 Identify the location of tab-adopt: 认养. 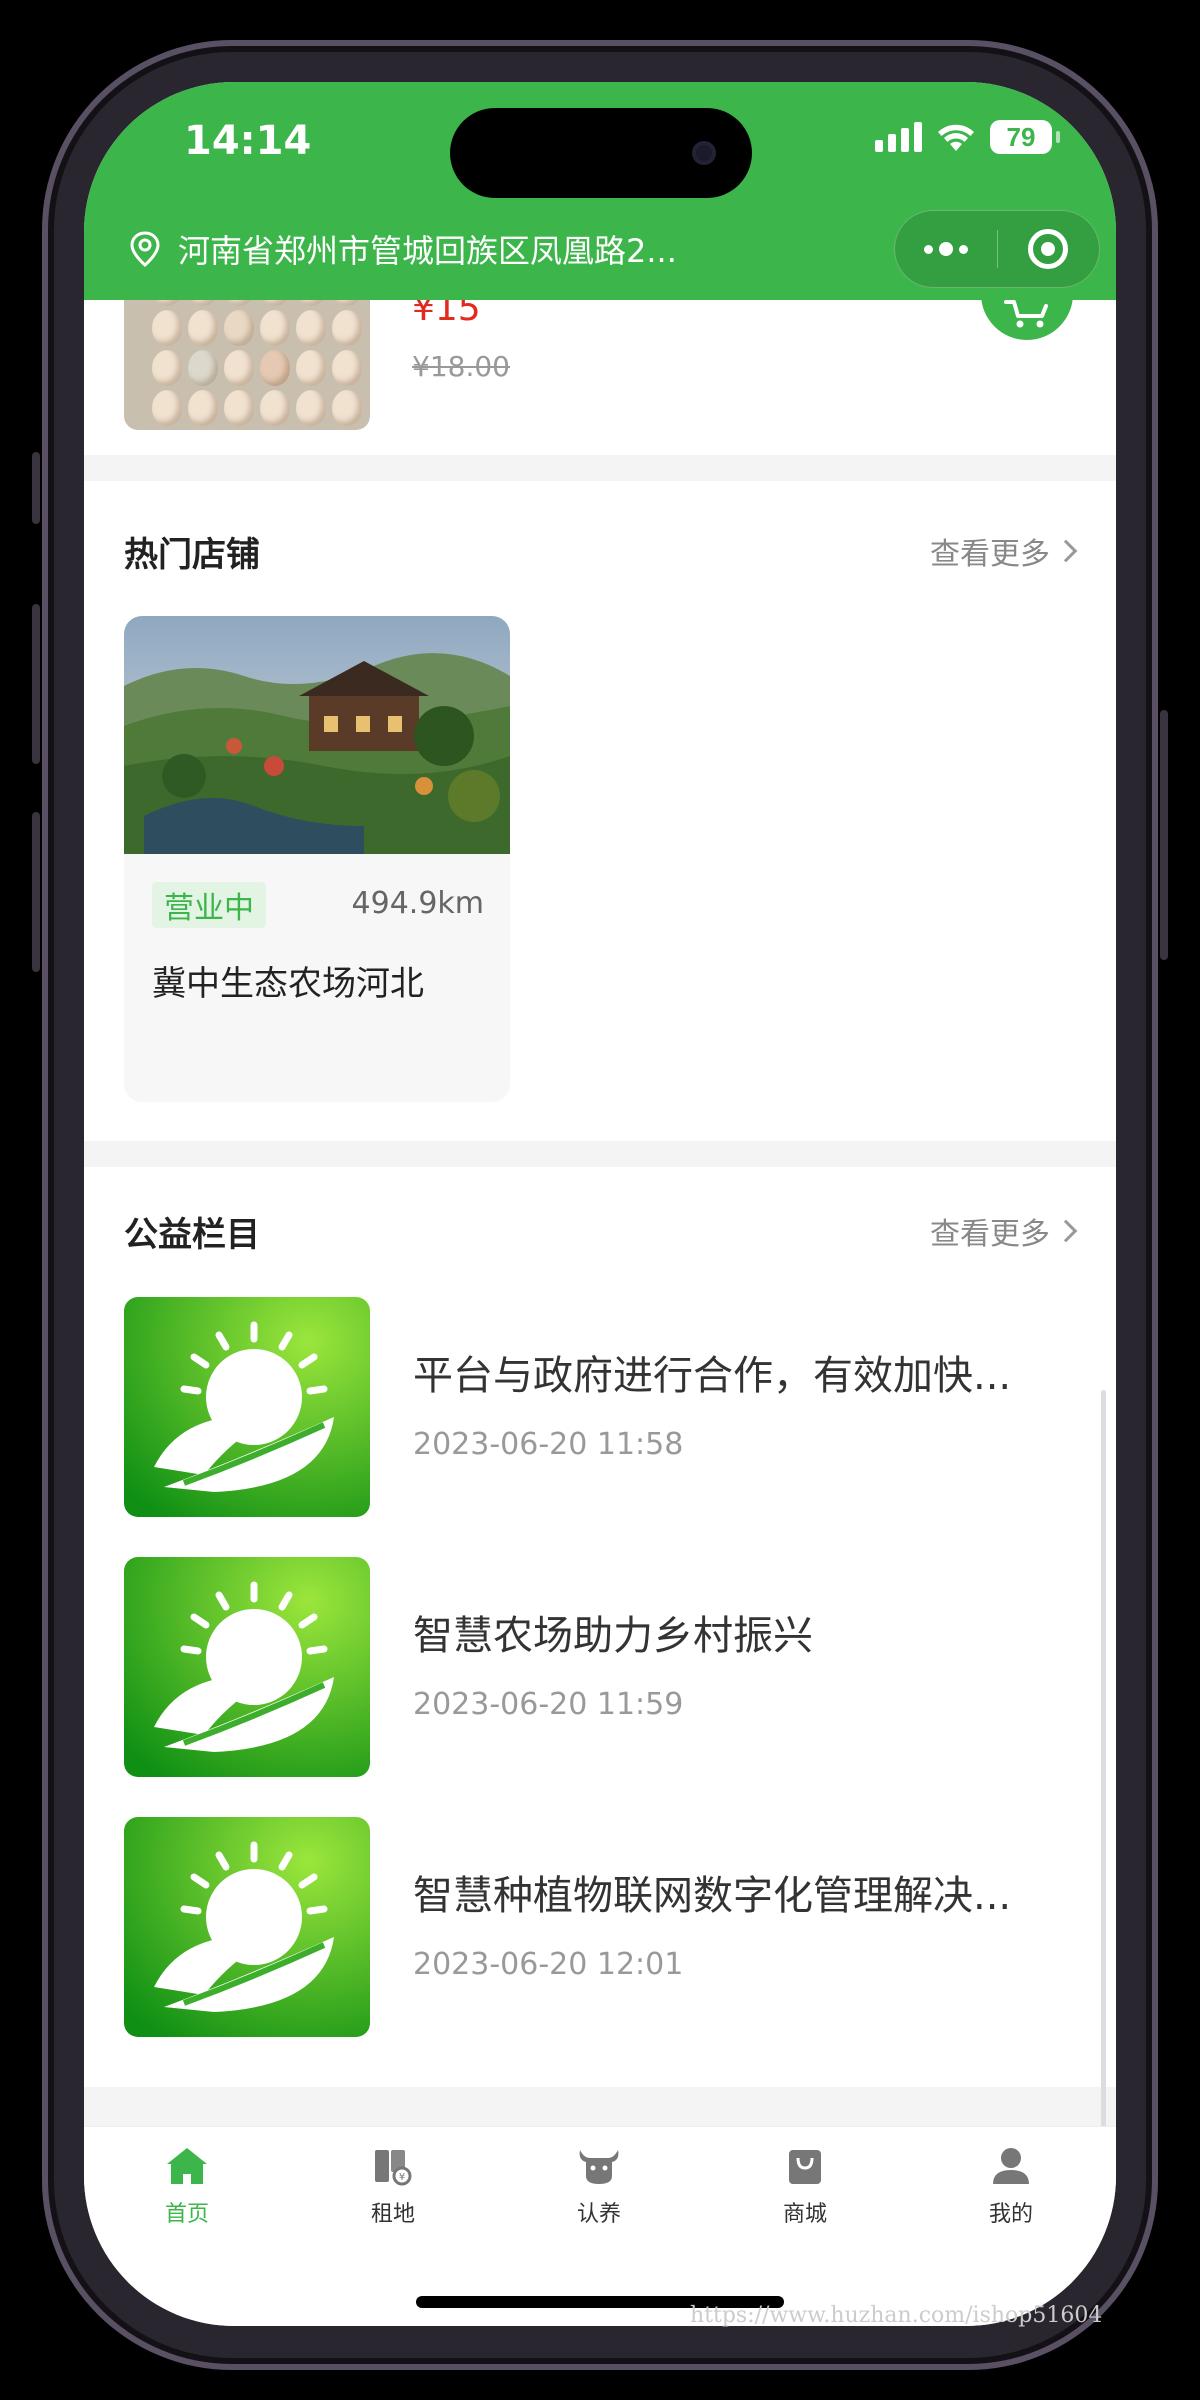
(599, 2187).